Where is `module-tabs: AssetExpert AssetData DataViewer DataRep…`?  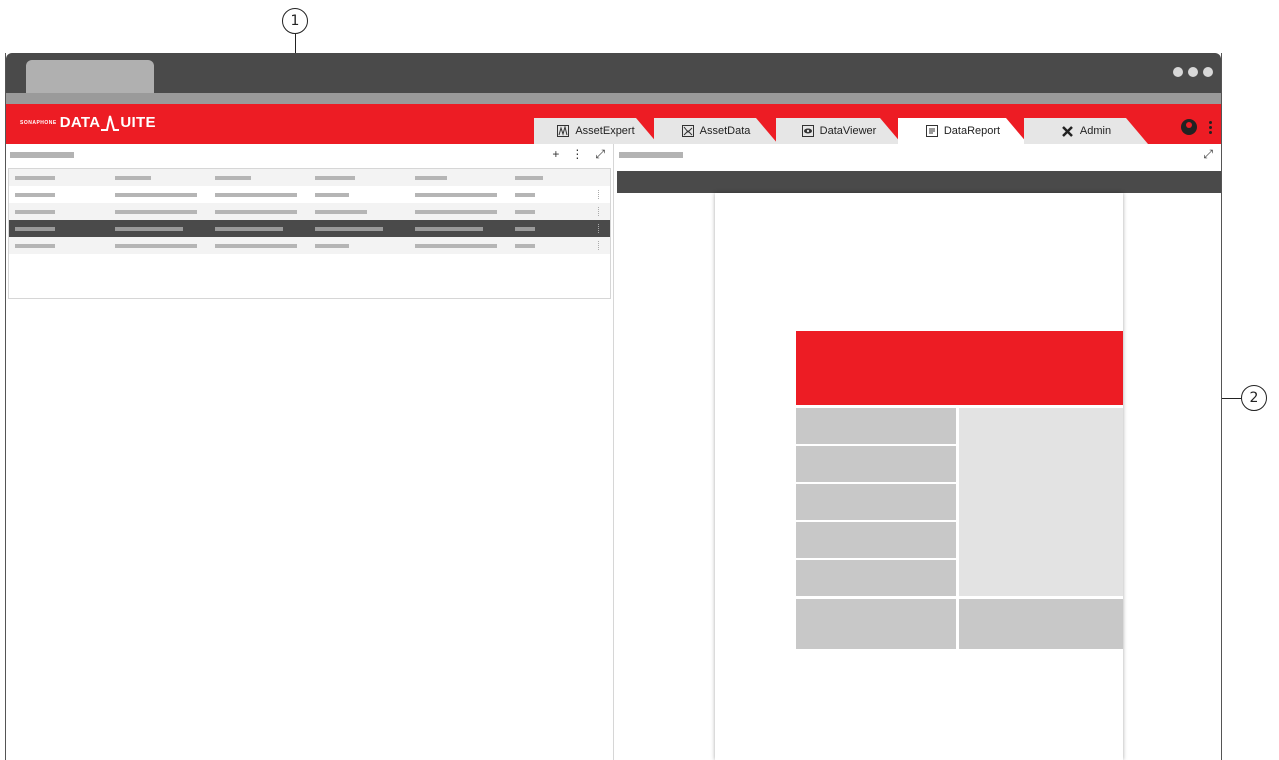 module-tabs: AssetExpert AssetData DataViewer DataRep… is located at coordinates (613, 124).